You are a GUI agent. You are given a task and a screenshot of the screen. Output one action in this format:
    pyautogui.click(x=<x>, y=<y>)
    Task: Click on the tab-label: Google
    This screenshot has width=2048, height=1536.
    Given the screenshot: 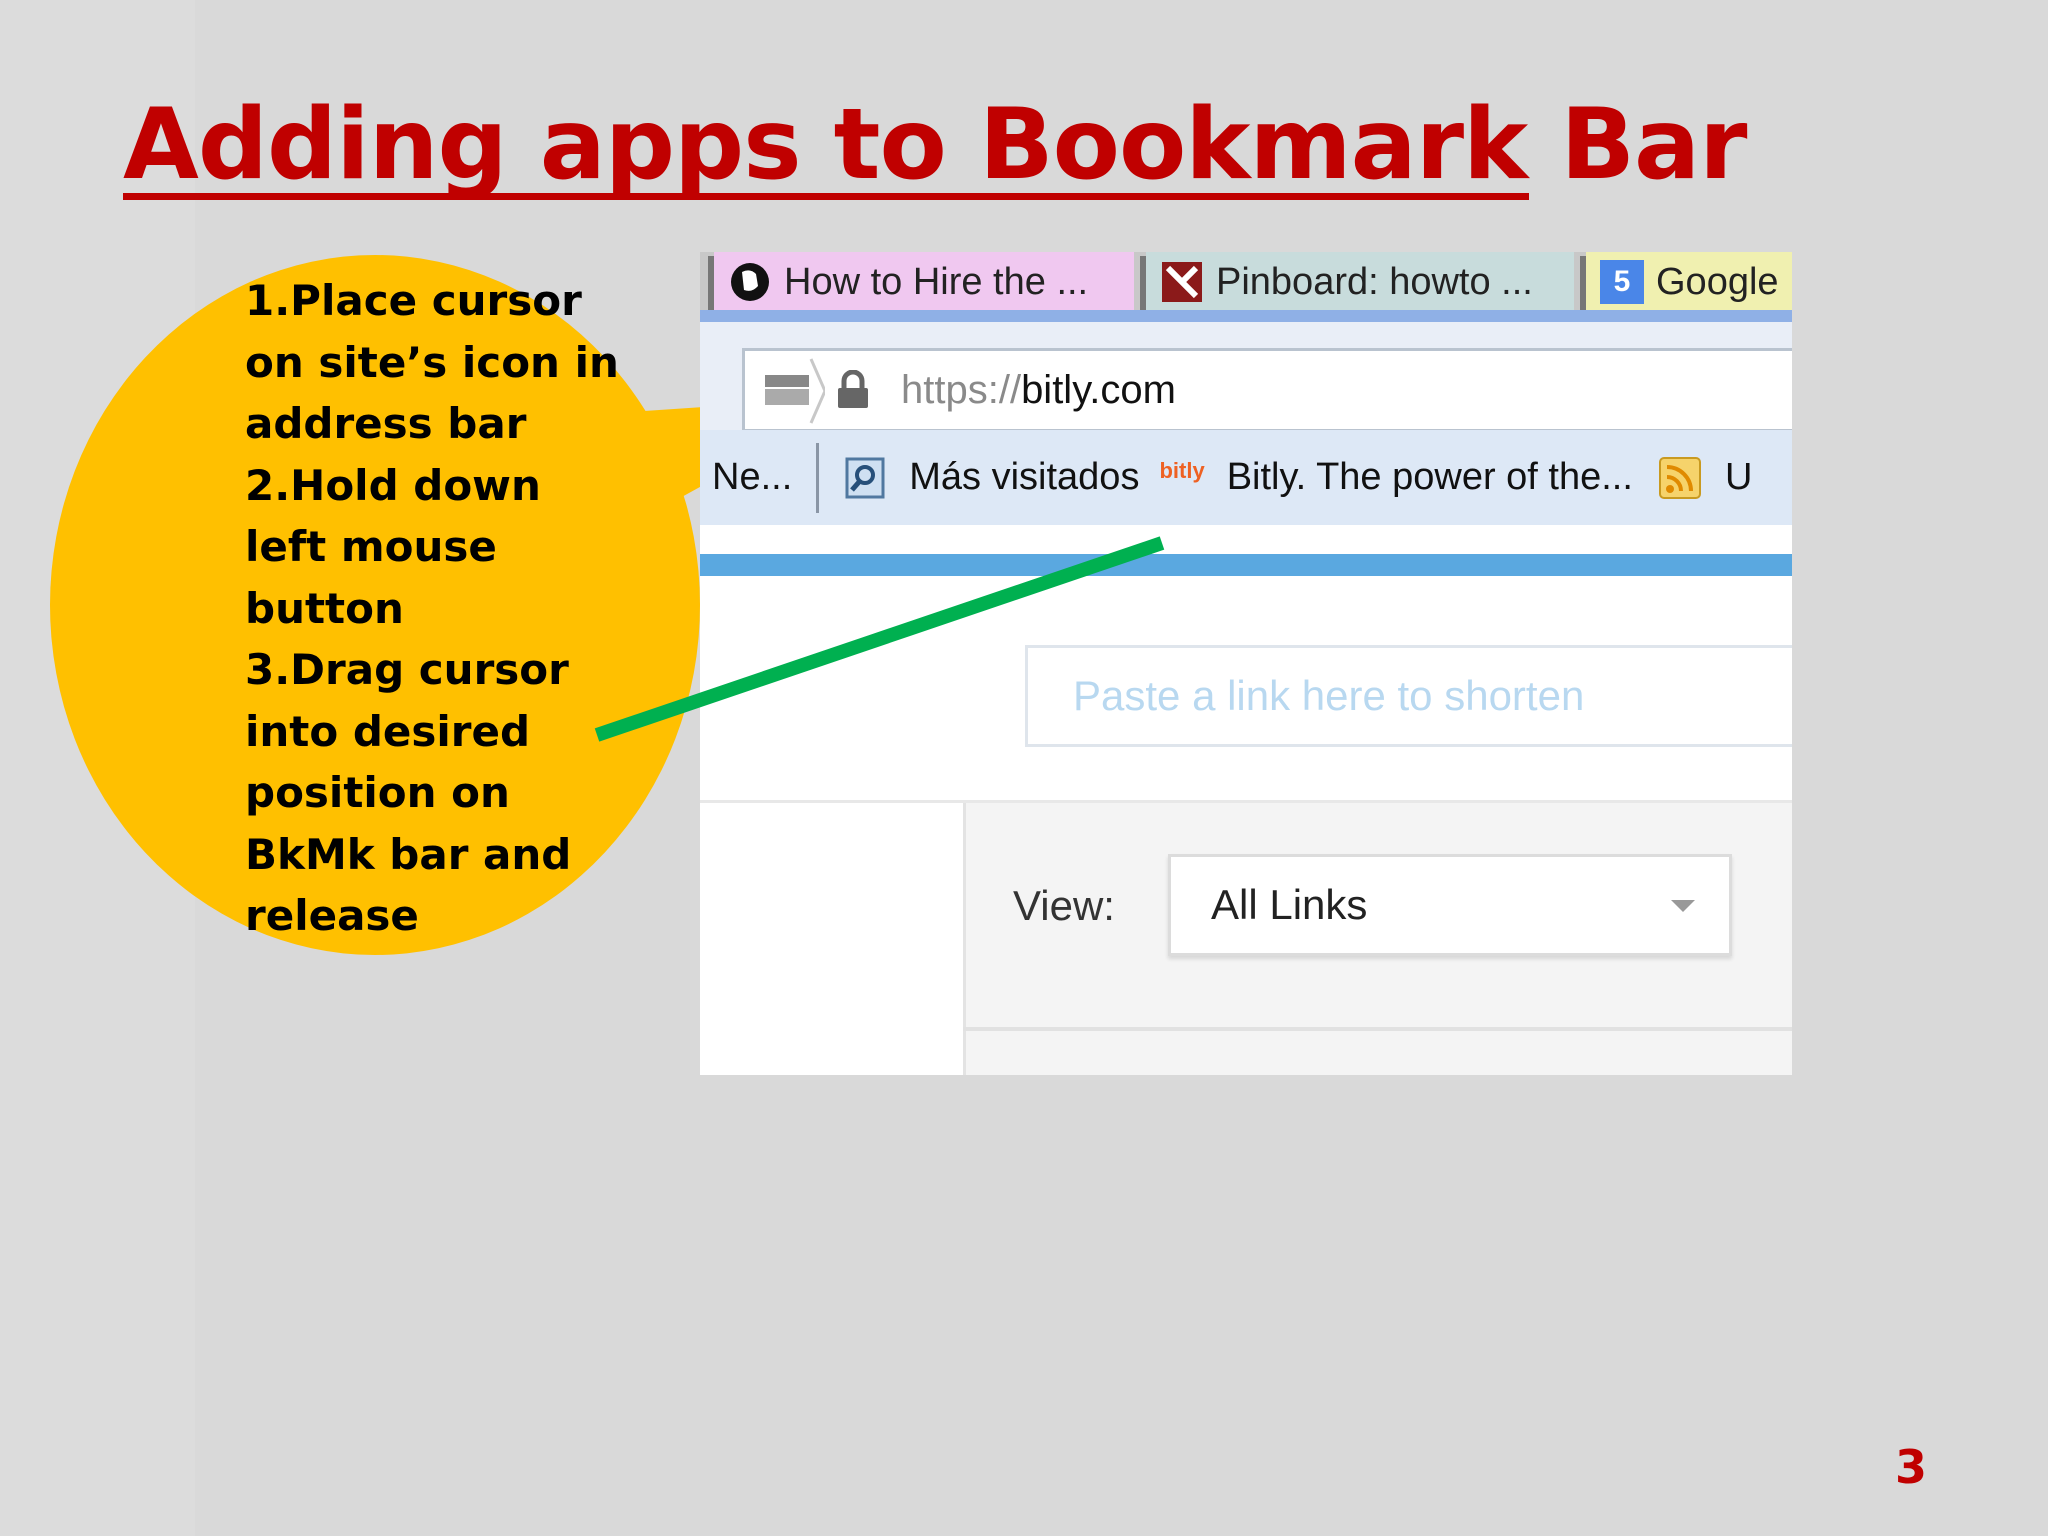 What is the action you would take?
    pyautogui.click(x=1717, y=281)
    